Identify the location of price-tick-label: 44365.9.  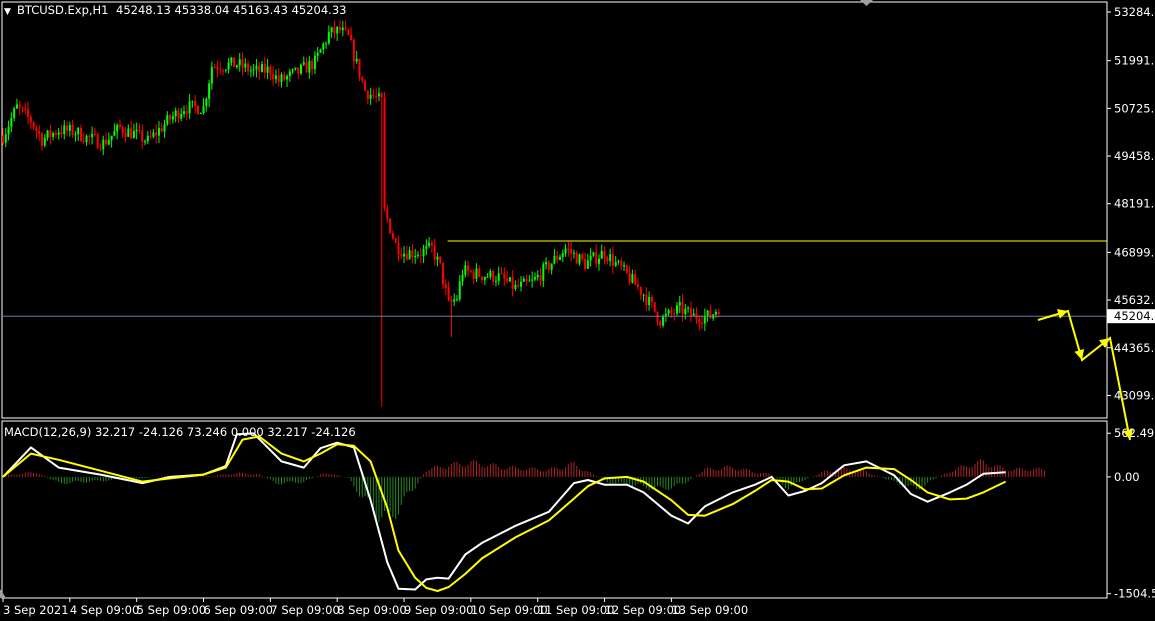
(1134, 348).